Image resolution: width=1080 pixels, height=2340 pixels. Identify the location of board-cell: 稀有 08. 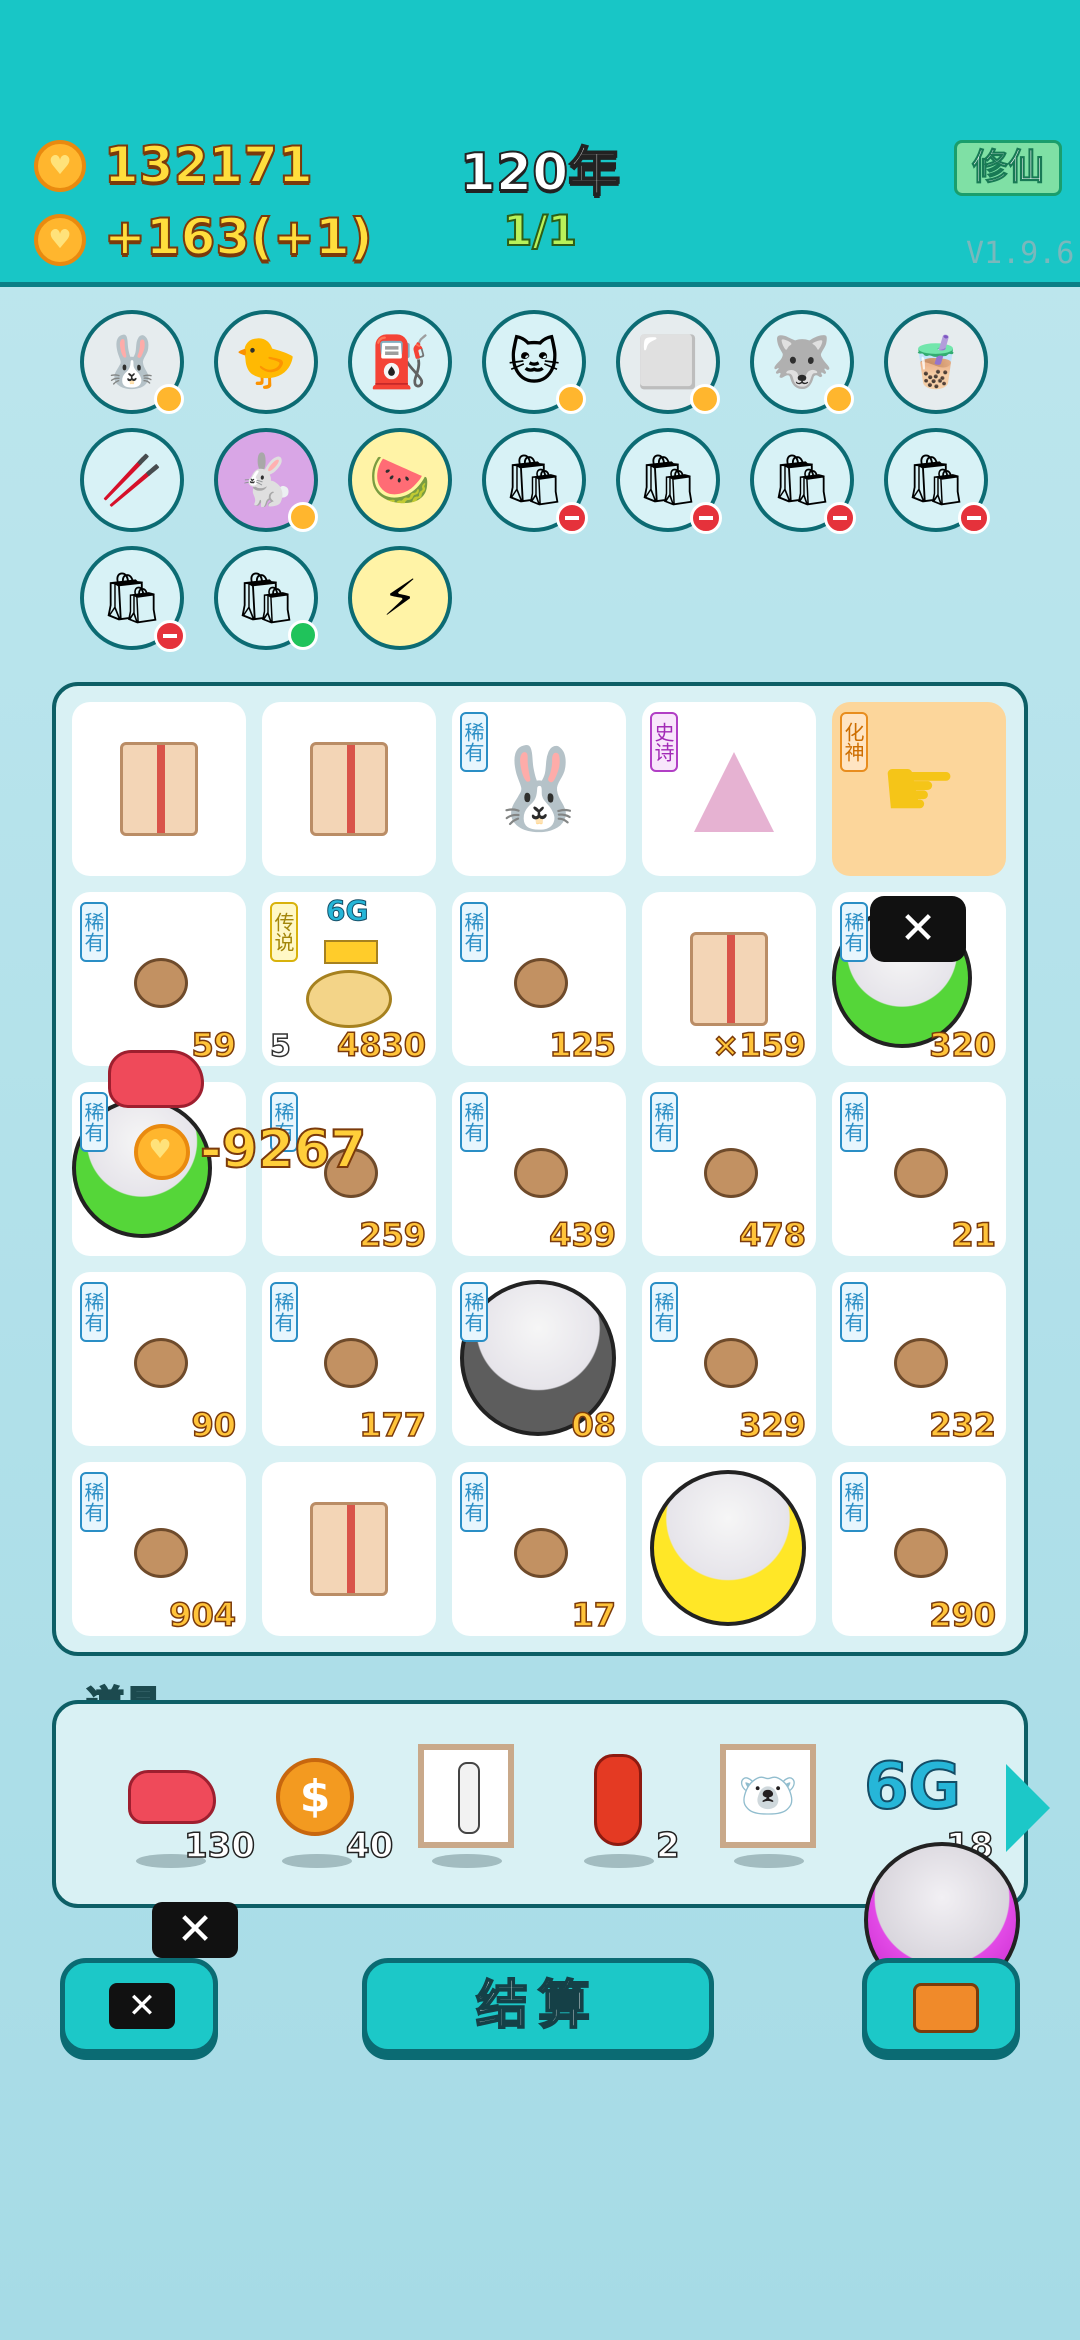
(539, 1359).